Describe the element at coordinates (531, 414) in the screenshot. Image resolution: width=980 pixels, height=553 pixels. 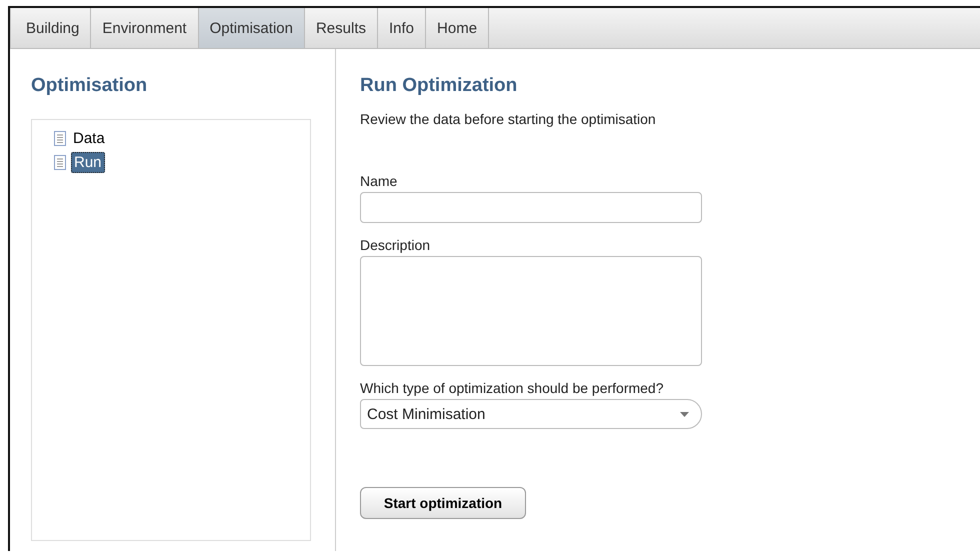
I see `type-dropdown: Cost Minimisation` at that location.